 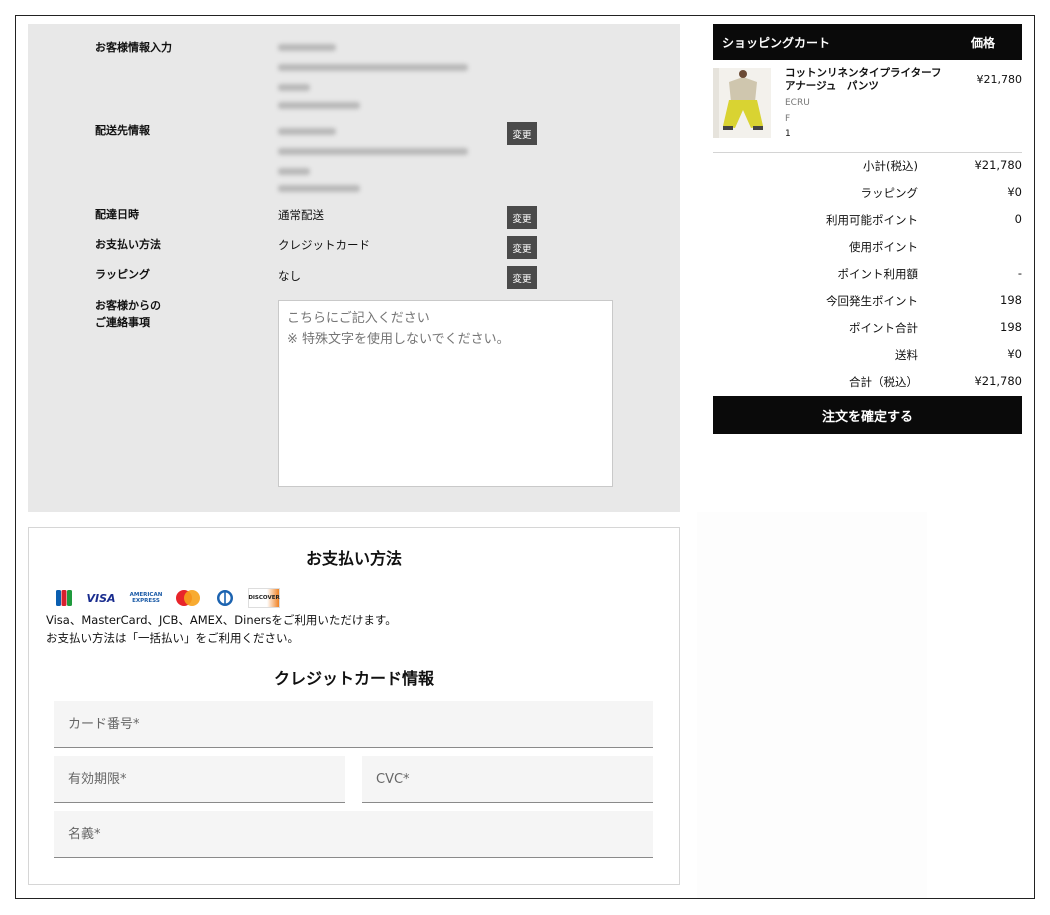 I want to click on shipping-fee-value: ¥0, so click(x=1014, y=354).